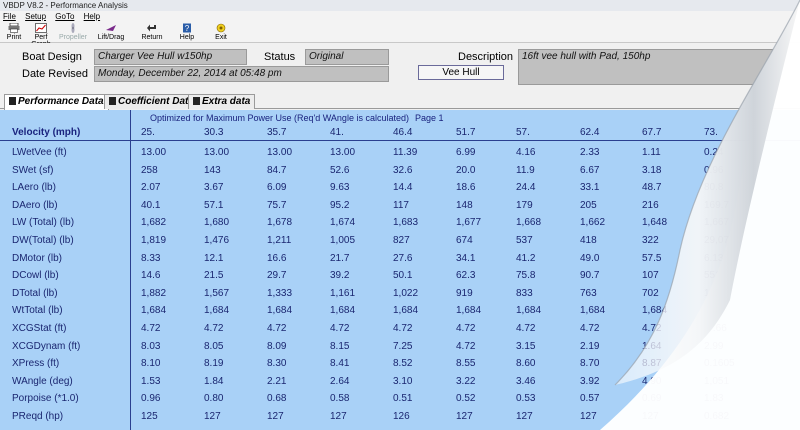 The image size is (800, 430). Describe the element at coordinates (38, 416) in the screenshot. I see `row-label: PReqd (hp)` at that location.